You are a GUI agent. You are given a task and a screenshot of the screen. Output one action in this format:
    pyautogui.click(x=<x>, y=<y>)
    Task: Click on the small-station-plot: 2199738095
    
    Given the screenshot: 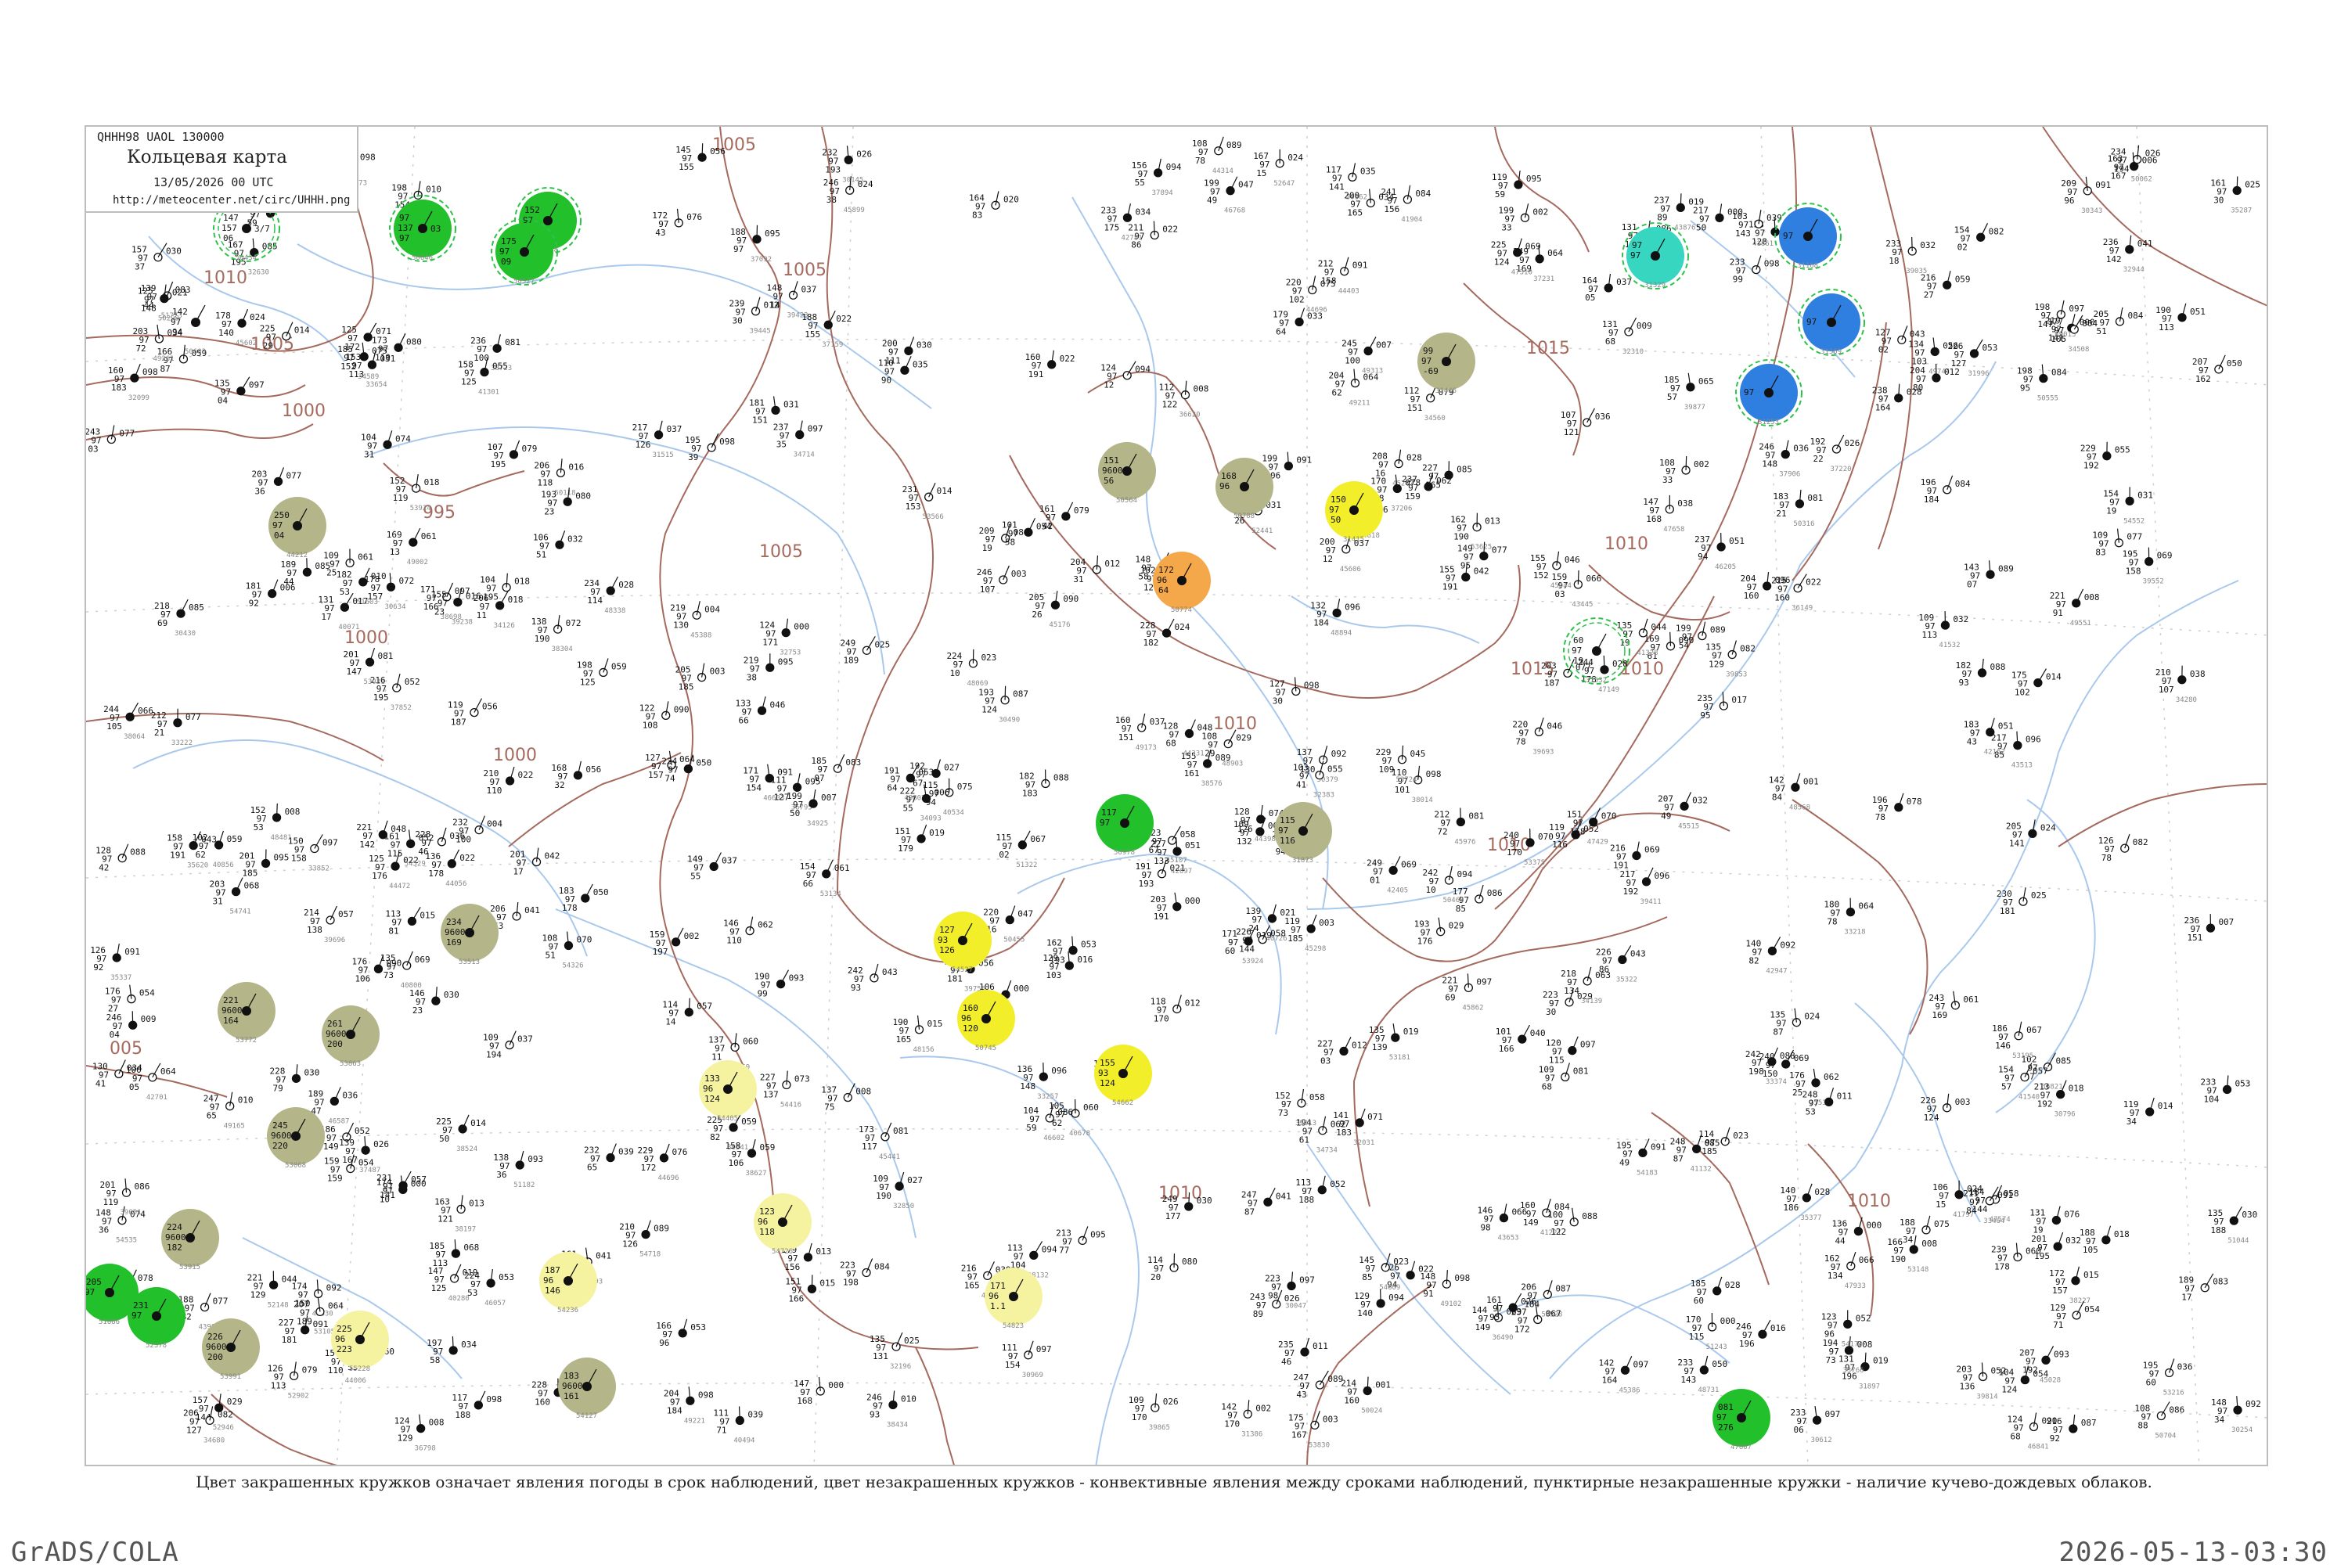 What is the action you would take?
    pyautogui.click(x=769, y=667)
    